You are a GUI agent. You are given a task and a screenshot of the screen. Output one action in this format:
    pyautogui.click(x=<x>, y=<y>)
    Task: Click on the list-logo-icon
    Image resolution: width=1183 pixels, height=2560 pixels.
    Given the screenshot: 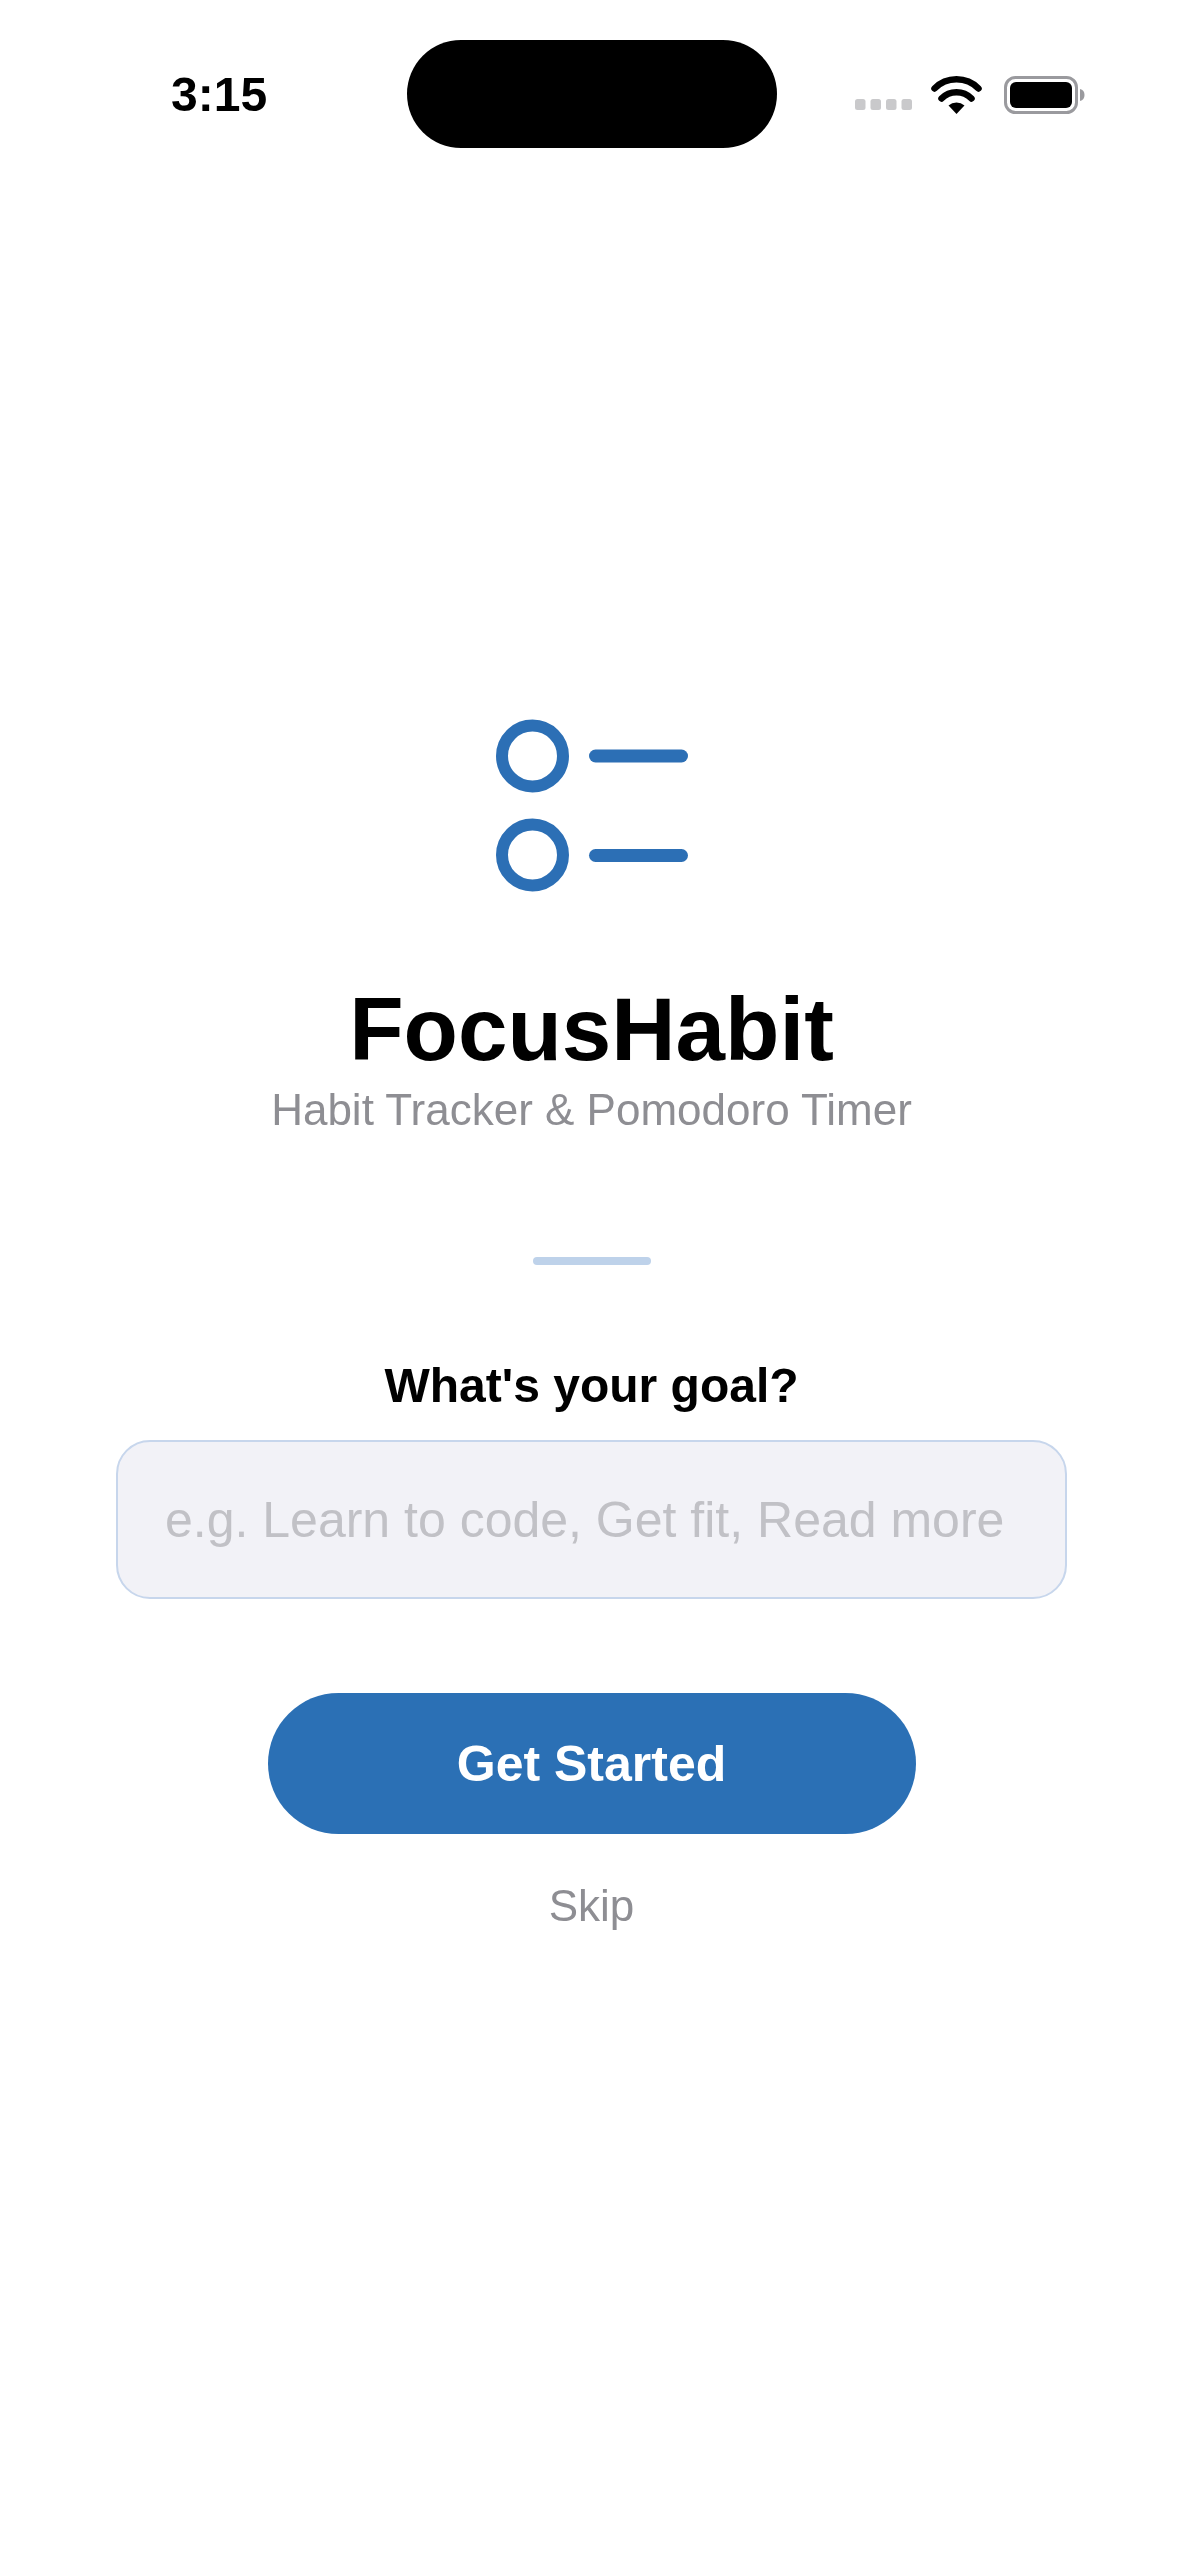 What is the action you would take?
    pyautogui.click(x=591, y=805)
    